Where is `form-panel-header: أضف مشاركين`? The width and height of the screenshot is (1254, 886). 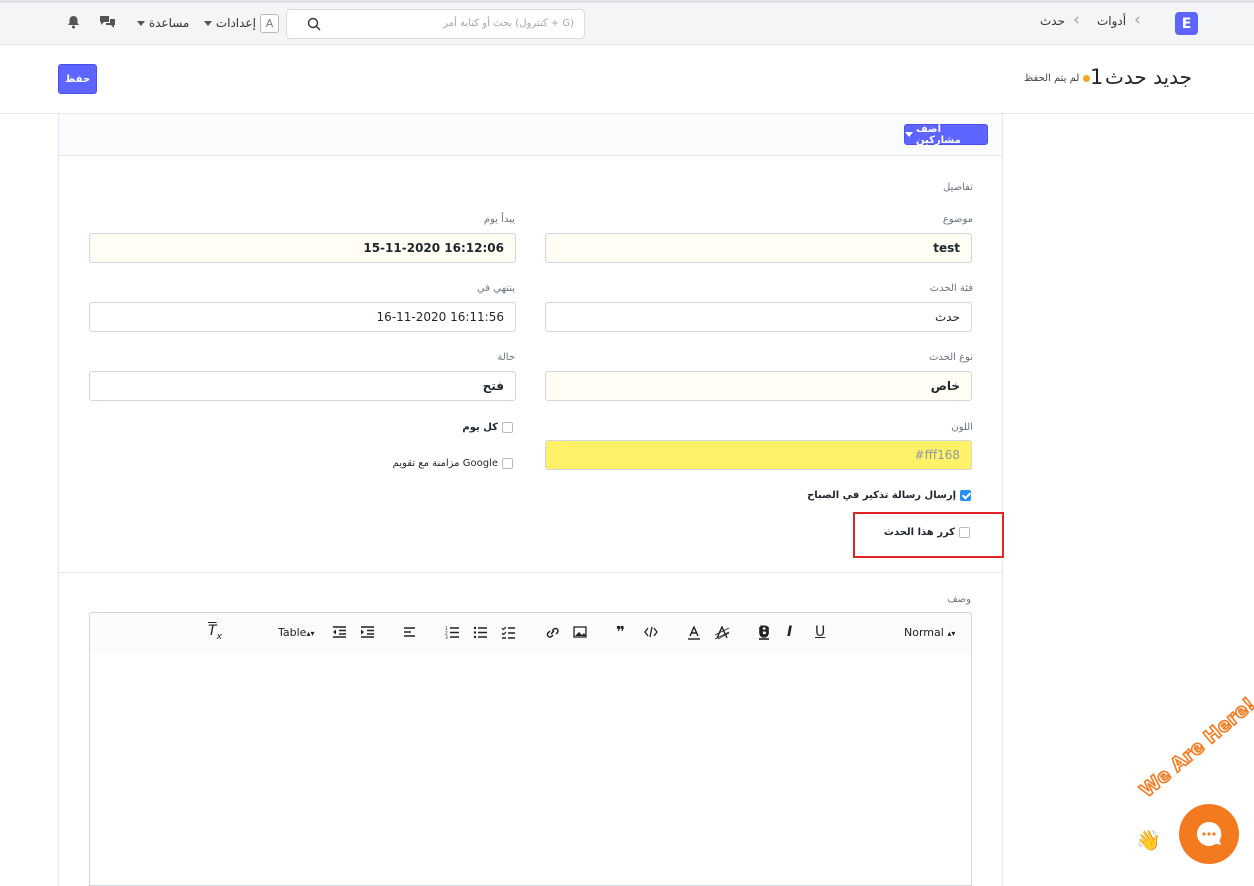 form-panel-header: أضف مشاركين is located at coordinates (530, 135).